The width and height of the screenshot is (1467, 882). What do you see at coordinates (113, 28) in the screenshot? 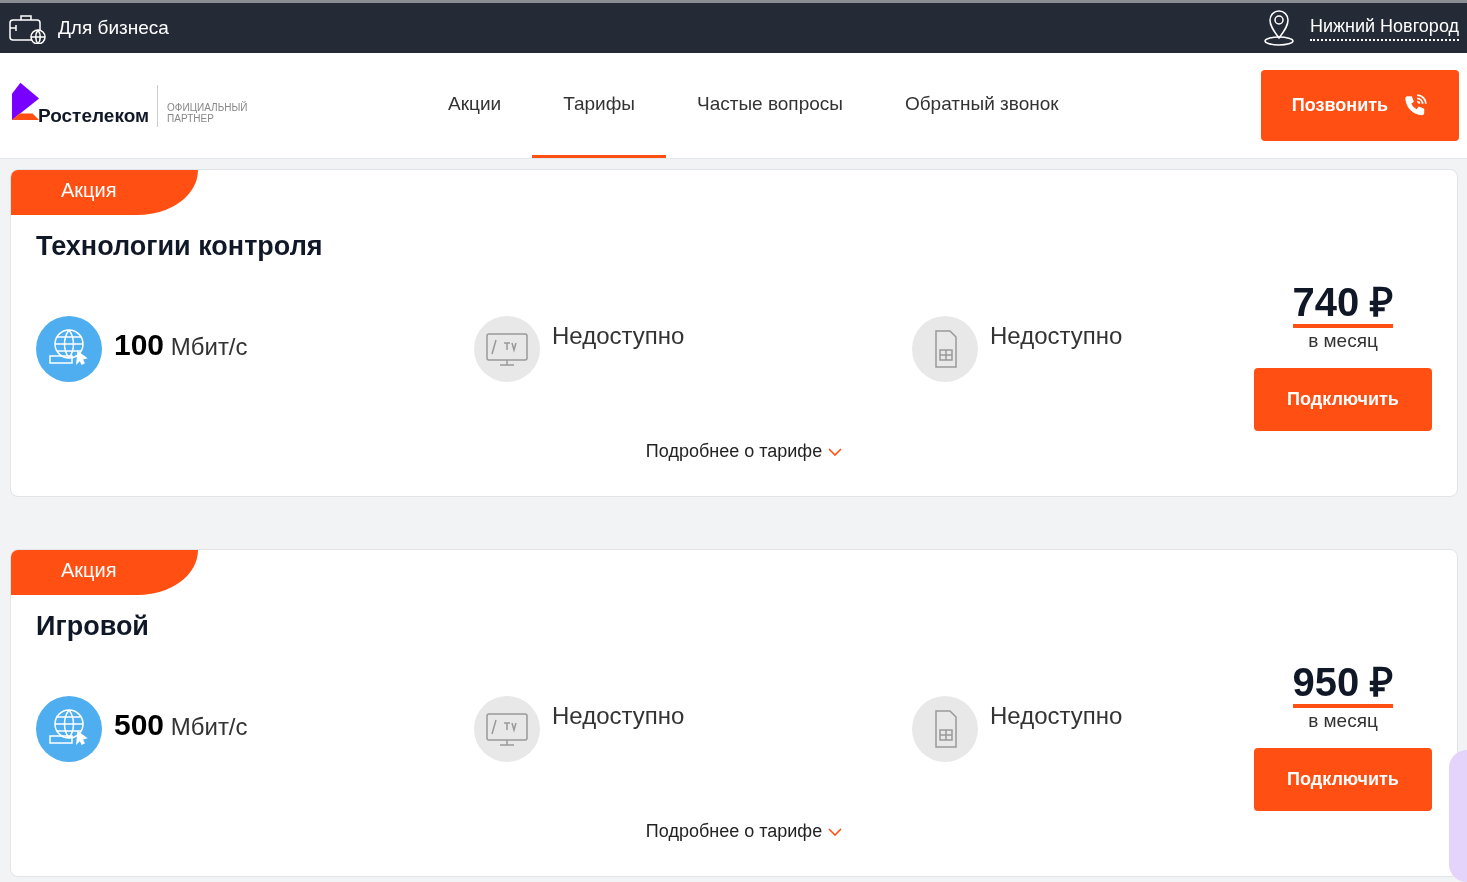
I see `business-label: Для бизнеса` at bounding box center [113, 28].